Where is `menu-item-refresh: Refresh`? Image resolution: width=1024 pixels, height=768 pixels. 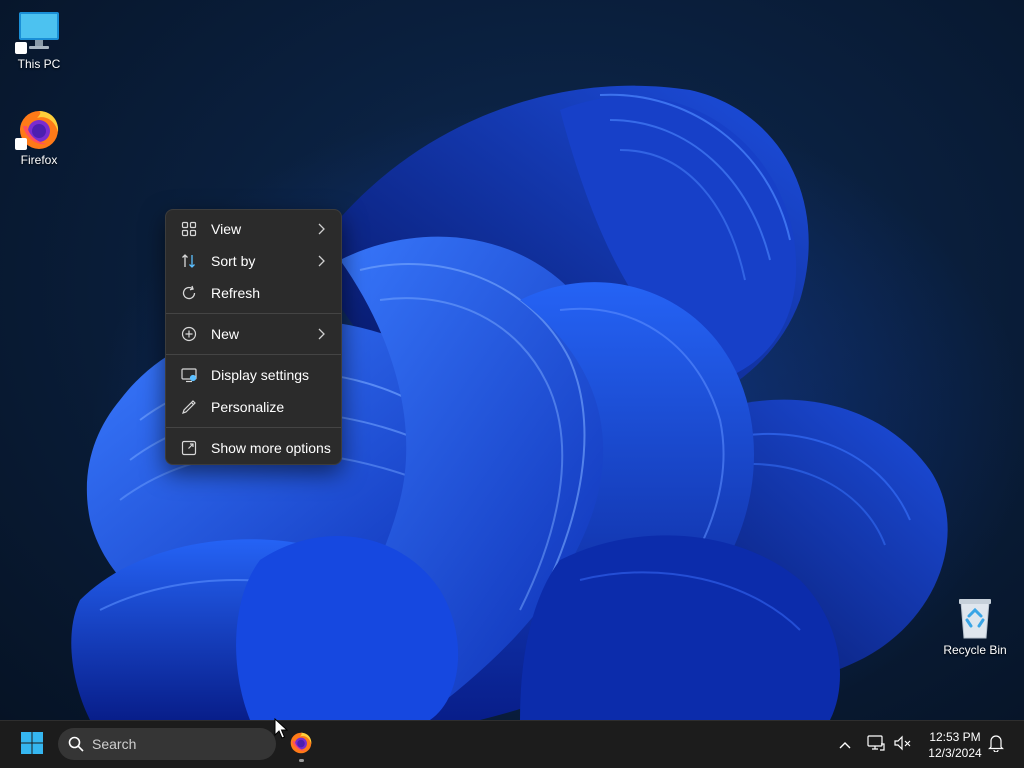 menu-item-refresh: Refresh is located at coordinates (253, 293).